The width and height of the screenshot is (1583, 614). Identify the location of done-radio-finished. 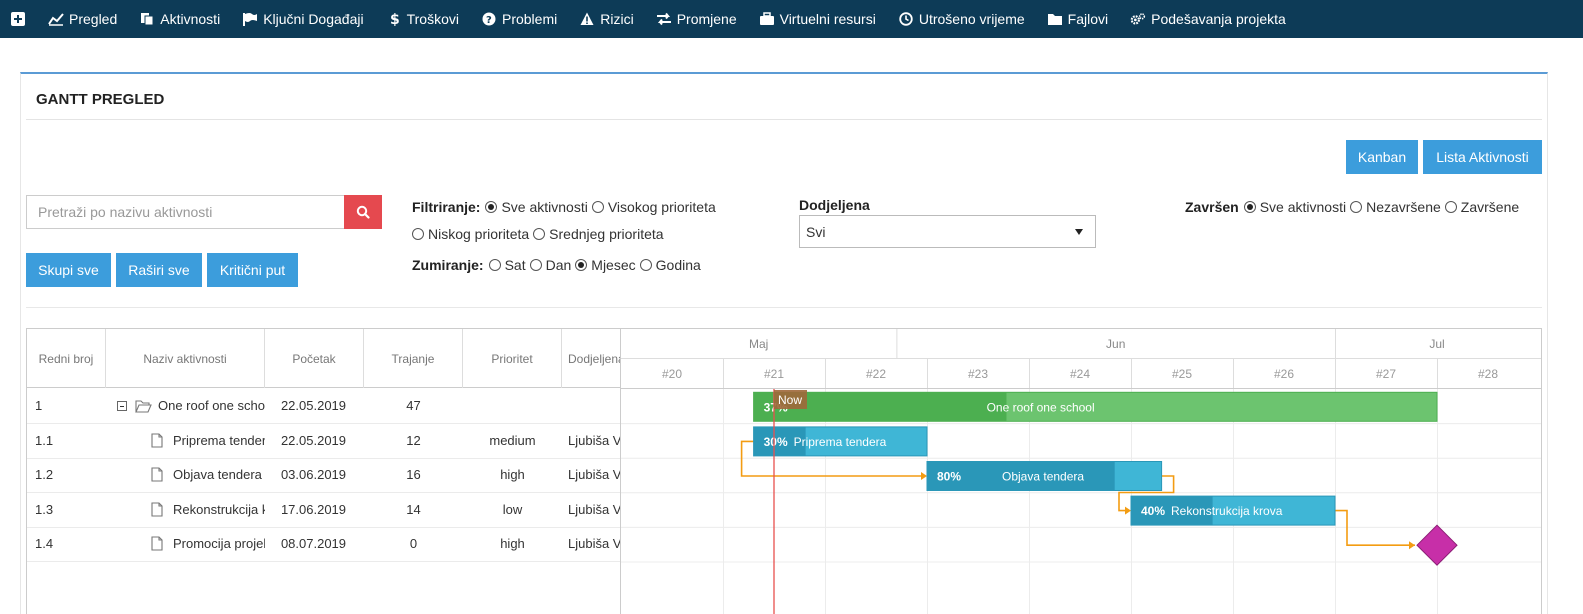
(1450, 207).